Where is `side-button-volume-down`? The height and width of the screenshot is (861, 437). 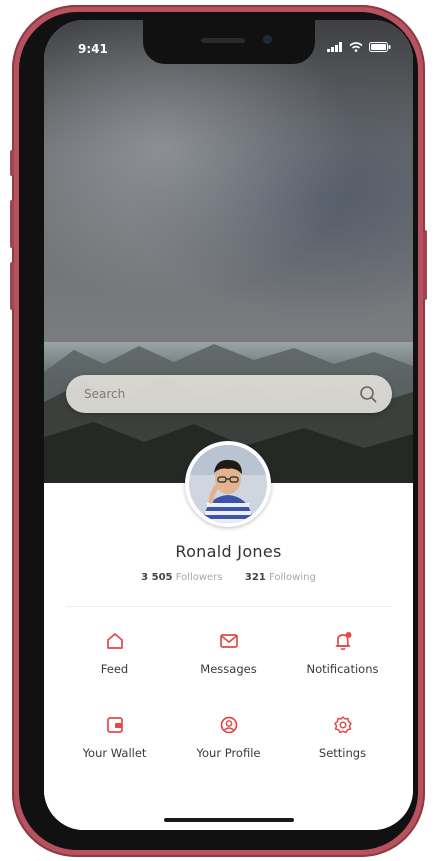
side-button-volume-down is located at coordinates (12, 286).